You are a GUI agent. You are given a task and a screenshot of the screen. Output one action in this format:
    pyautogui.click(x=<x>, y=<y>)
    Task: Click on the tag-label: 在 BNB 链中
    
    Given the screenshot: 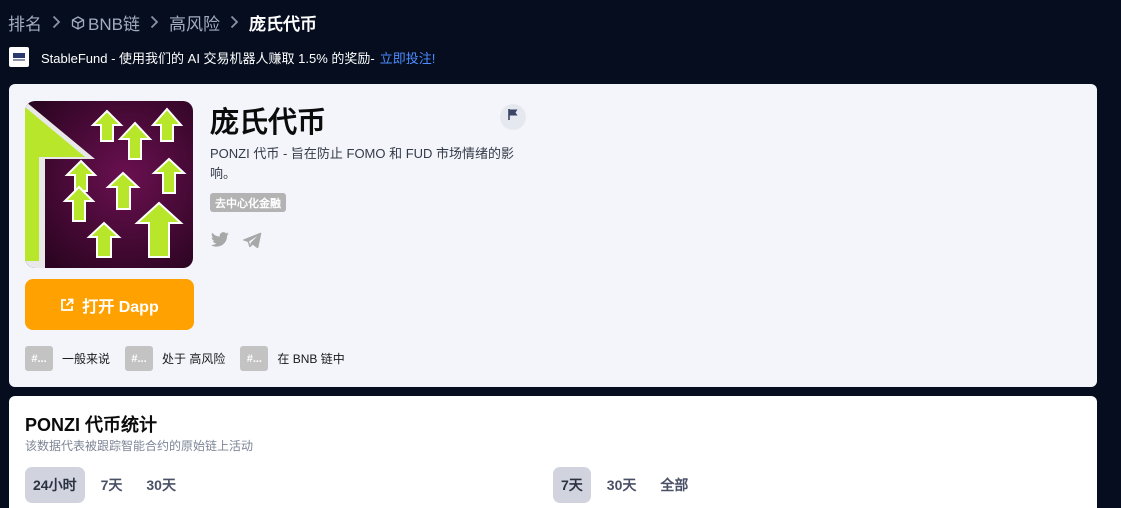 What is the action you would take?
    pyautogui.click(x=311, y=359)
    